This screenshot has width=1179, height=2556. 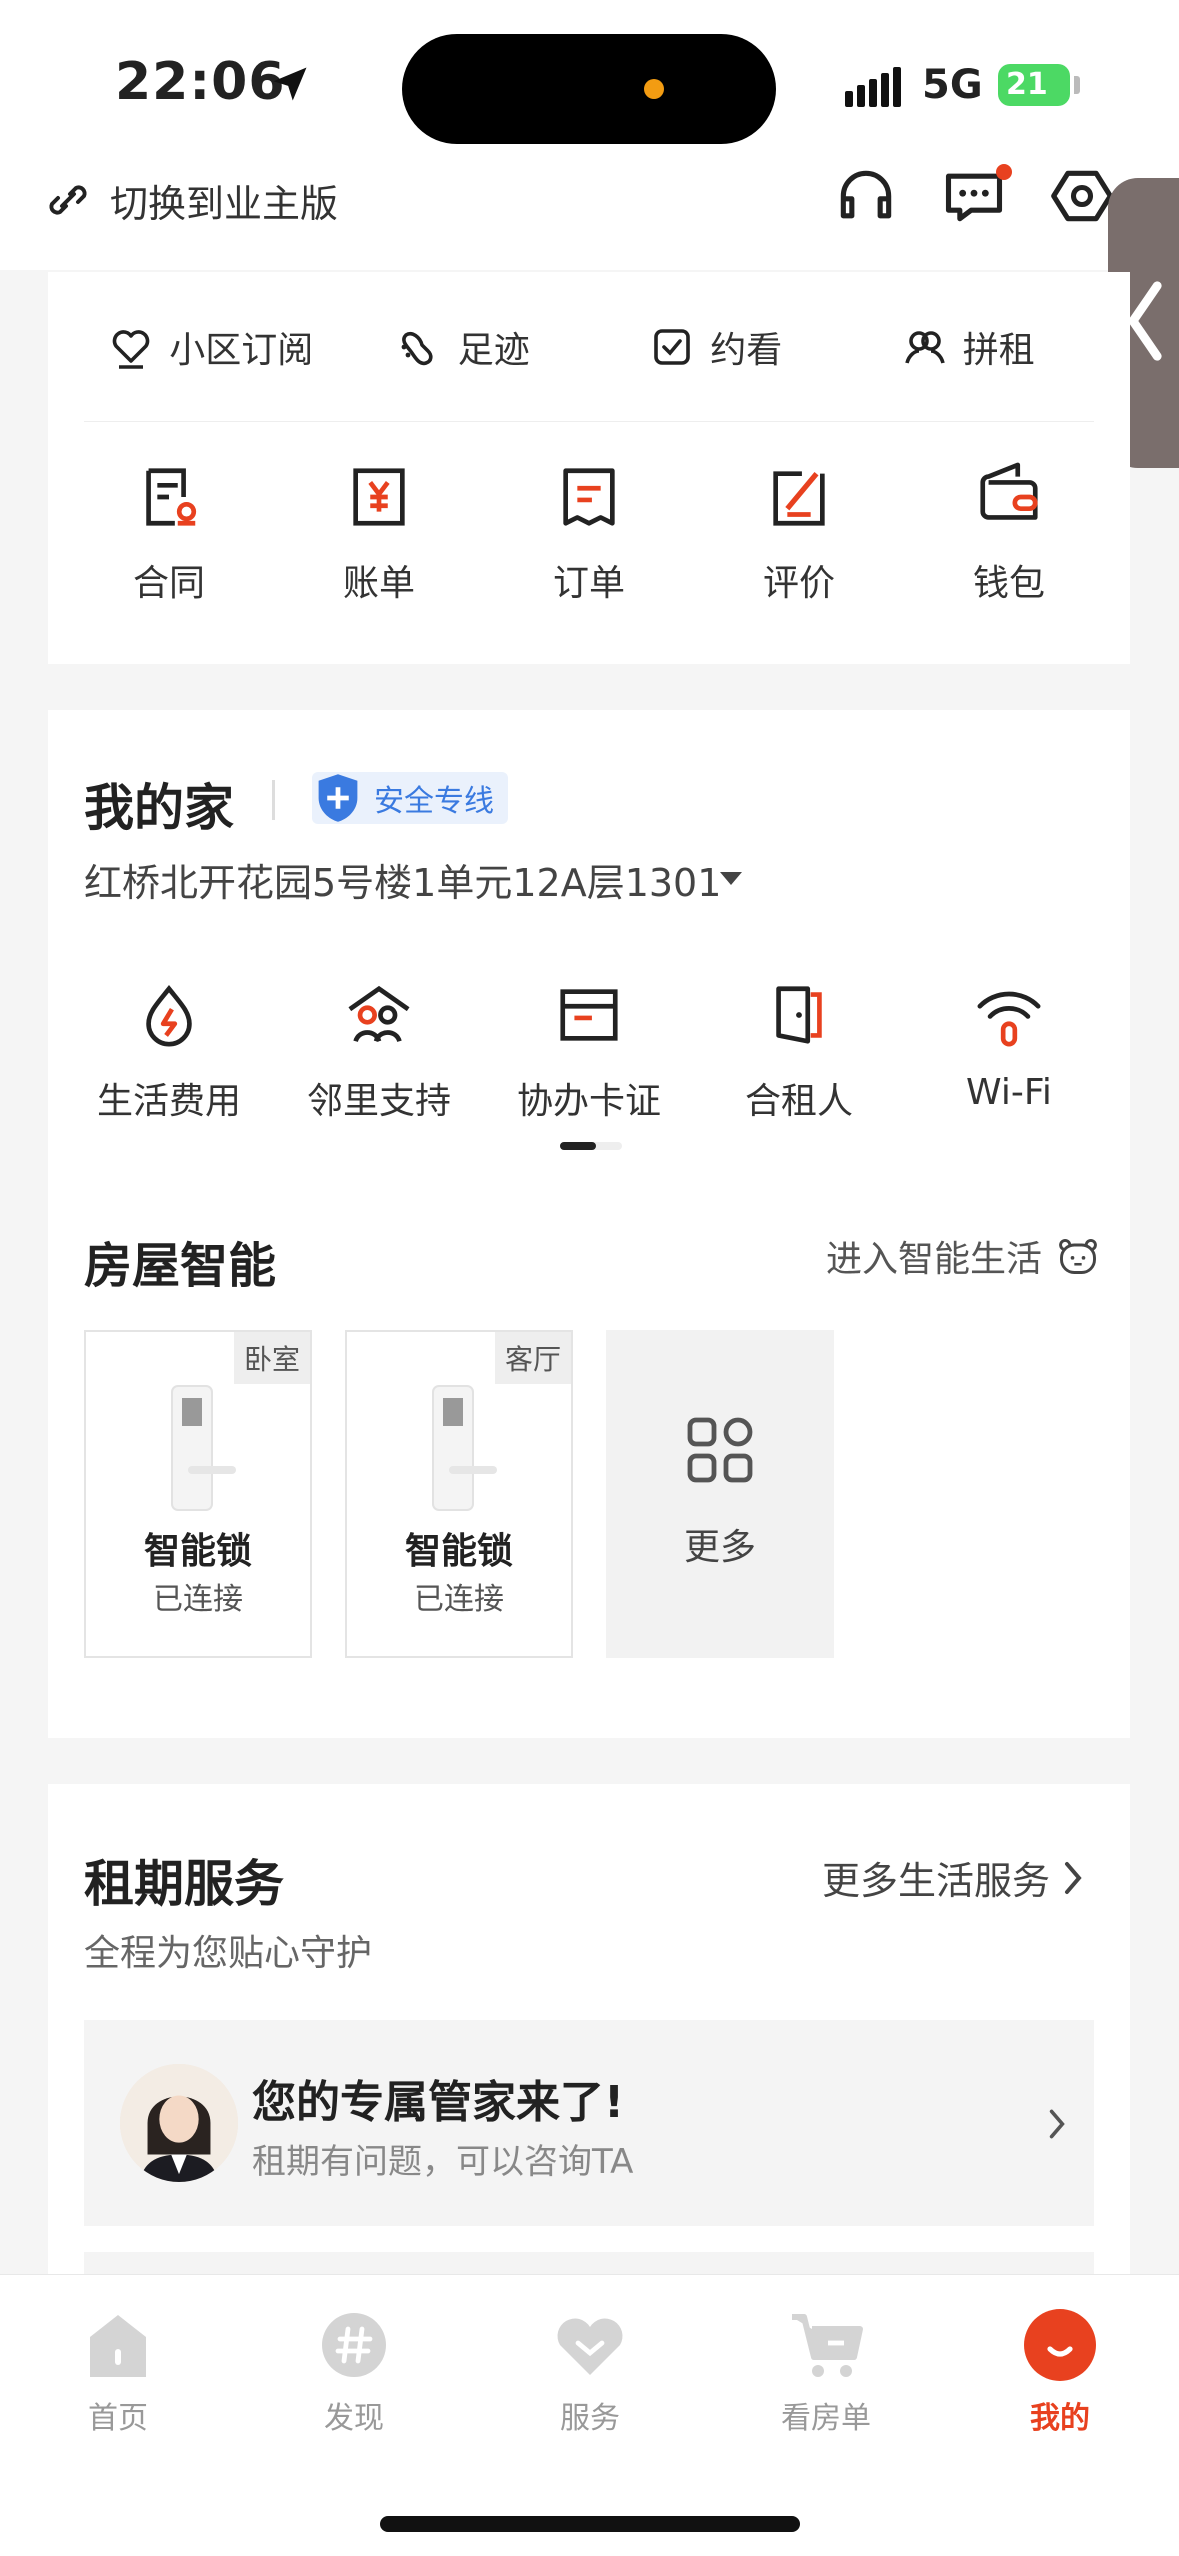 I want to click on card-icon, so click(x=589, y=1015).